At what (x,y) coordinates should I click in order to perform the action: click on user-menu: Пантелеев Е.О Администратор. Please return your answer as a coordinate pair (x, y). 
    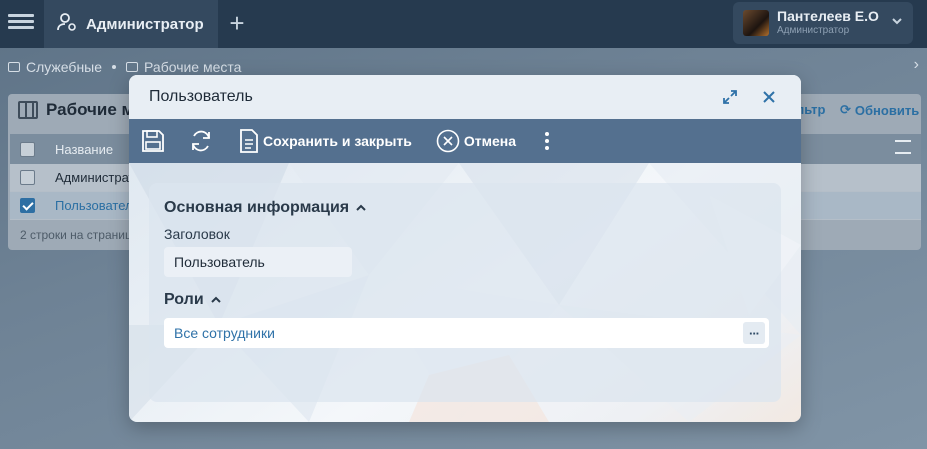
    Looking at the image, I should click on (823, 23).